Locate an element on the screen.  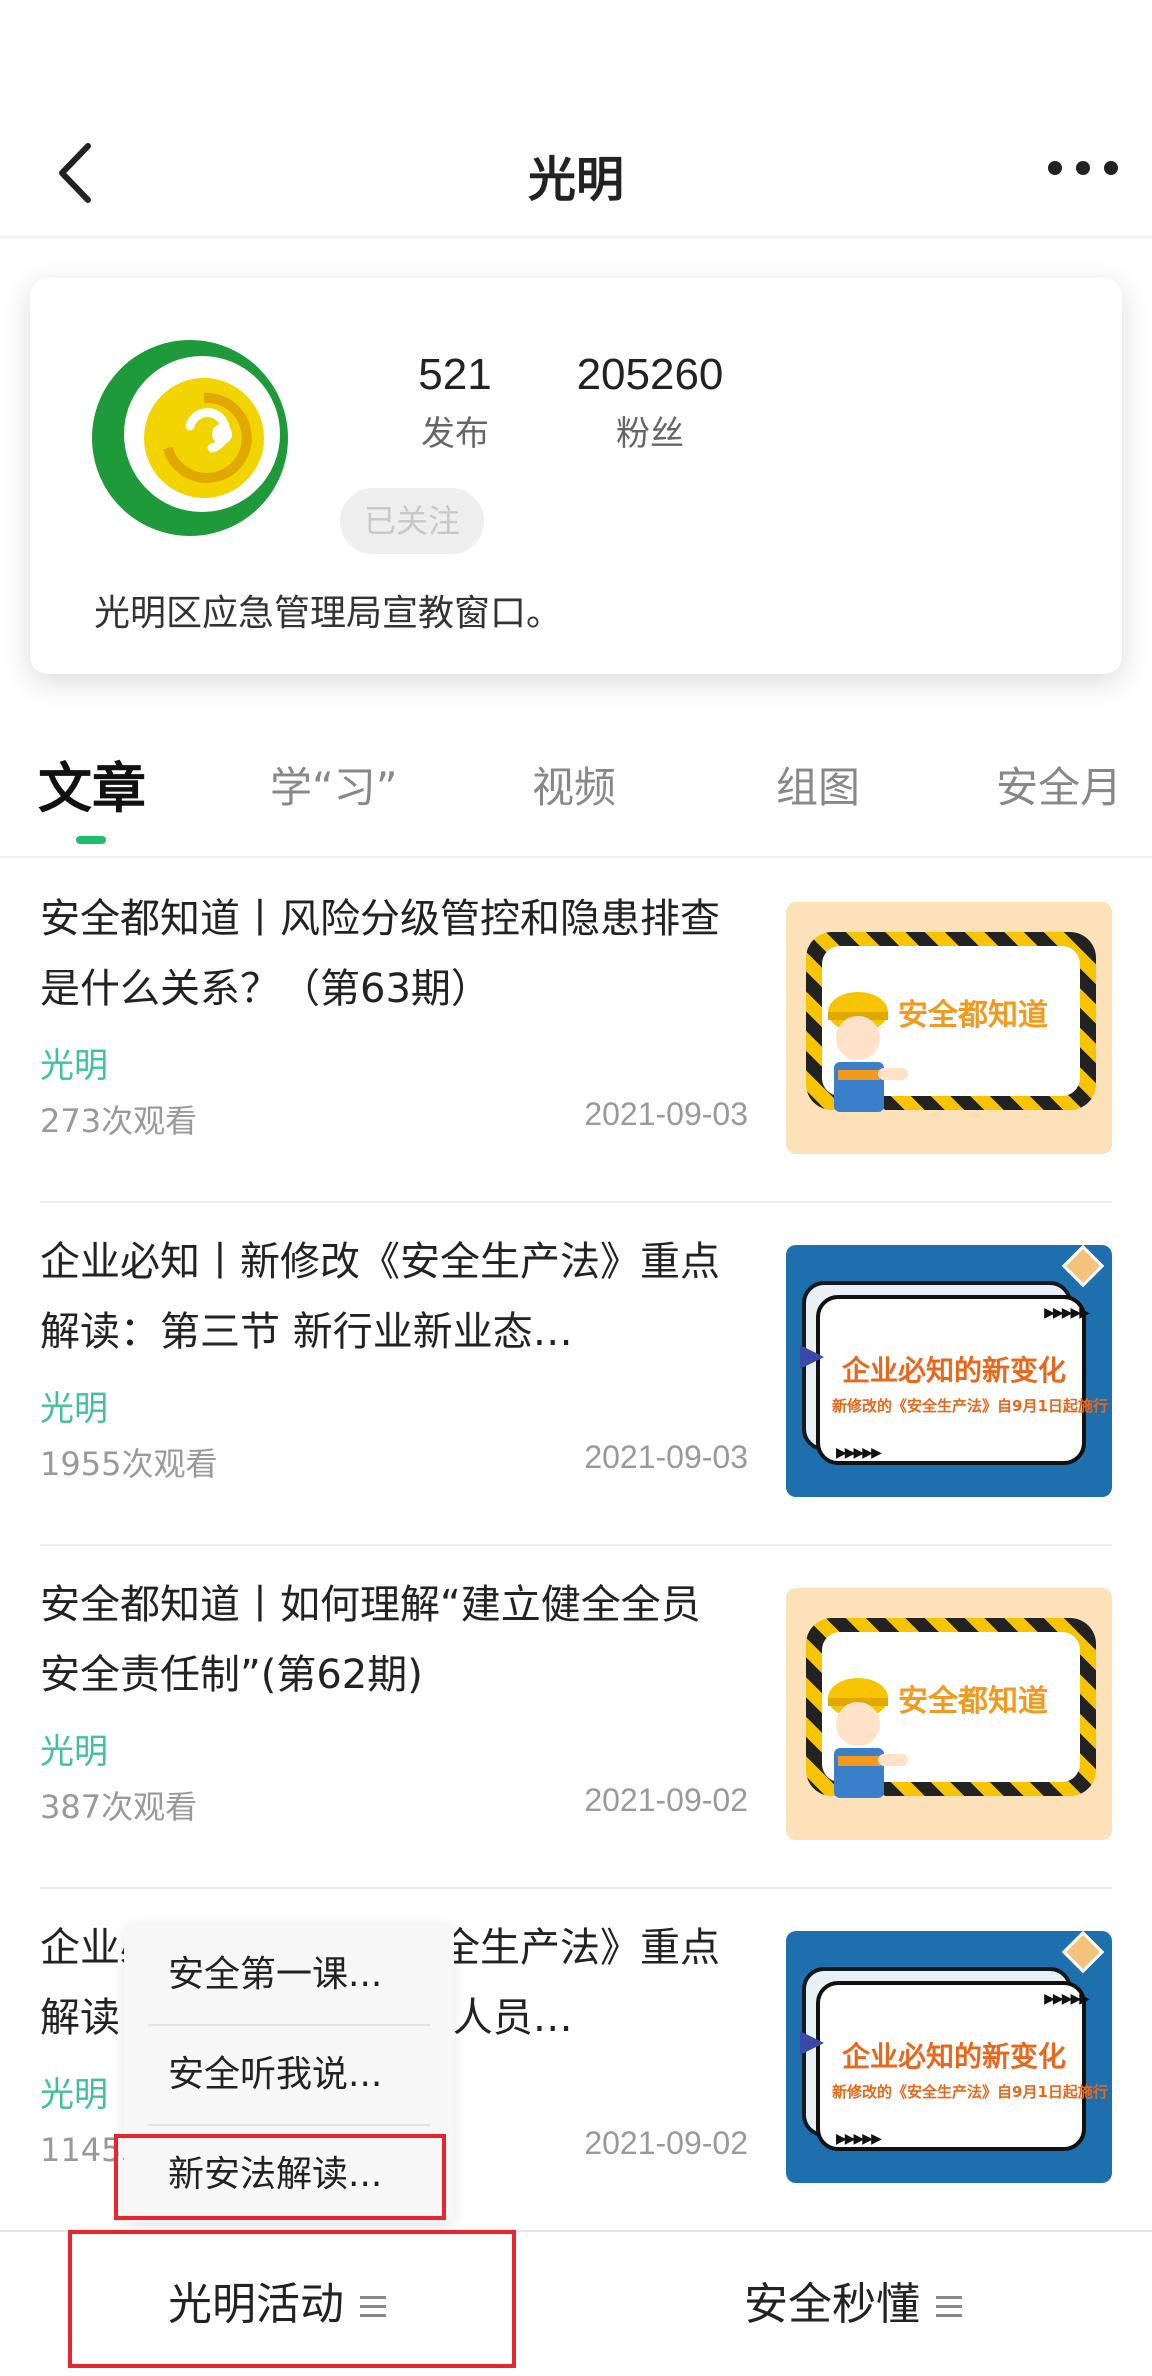
active-tab-indicator is located at coordinates (91, 840).